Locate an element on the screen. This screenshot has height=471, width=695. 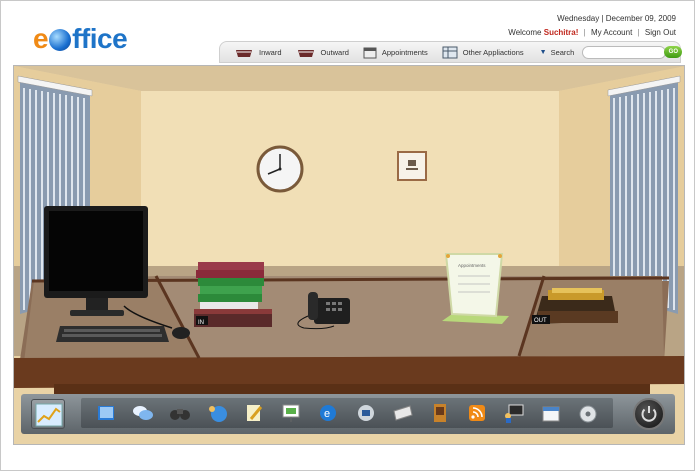
current-date: Wednesday | December 09, 2009 is located at coordinates (616, 18).